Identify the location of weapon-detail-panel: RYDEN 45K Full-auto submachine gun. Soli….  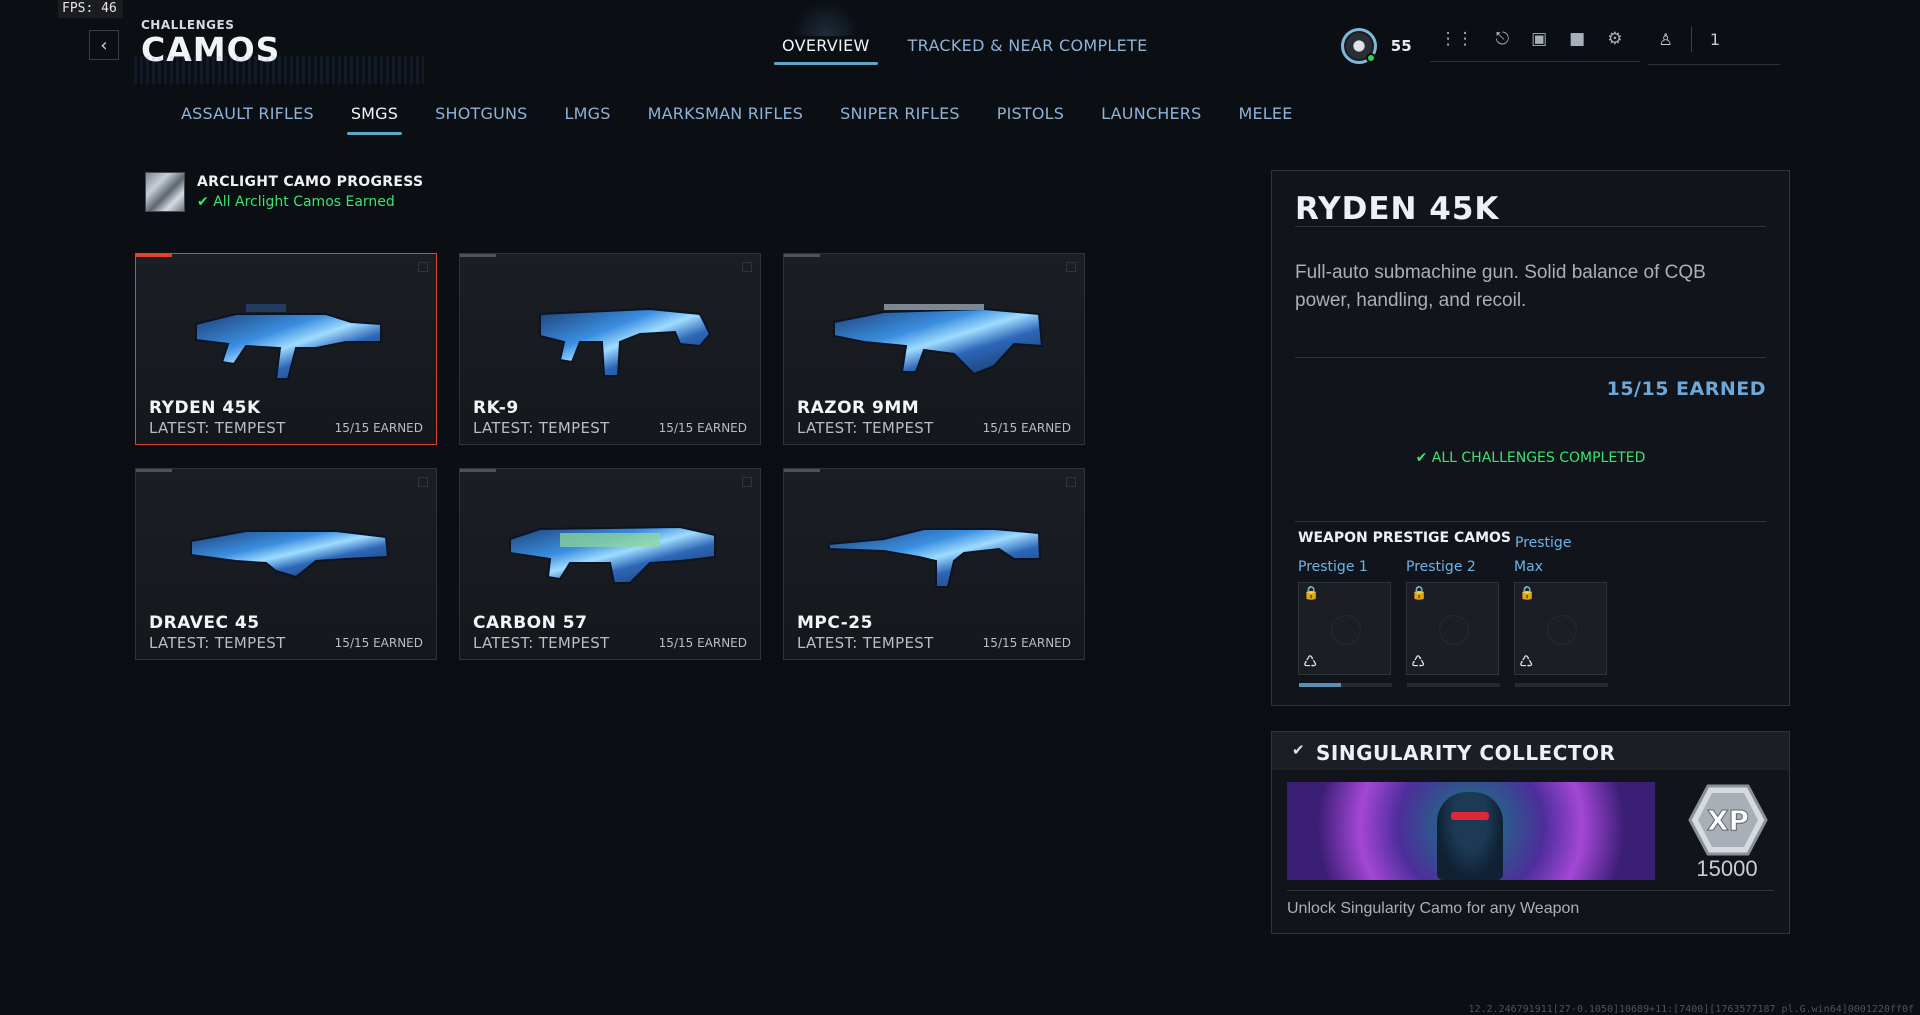
(1530, 438).